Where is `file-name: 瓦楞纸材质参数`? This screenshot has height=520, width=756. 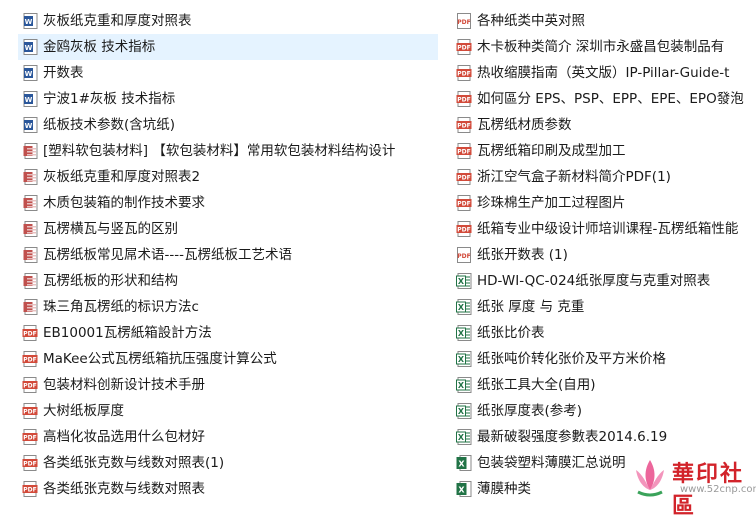
file-name: 瓦楞纸材质参数 is located at coordinates (524, 125).